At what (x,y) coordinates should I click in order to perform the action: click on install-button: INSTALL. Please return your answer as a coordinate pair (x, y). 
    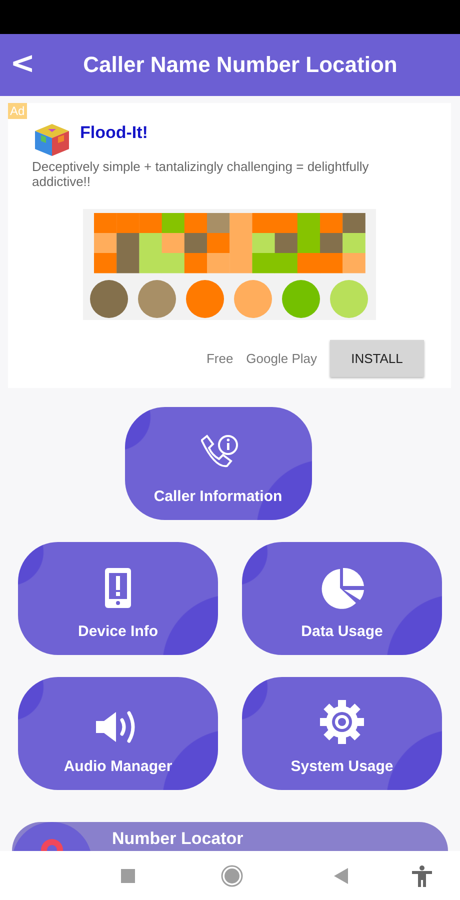
    Looking at the image, I should click on (377, 358).